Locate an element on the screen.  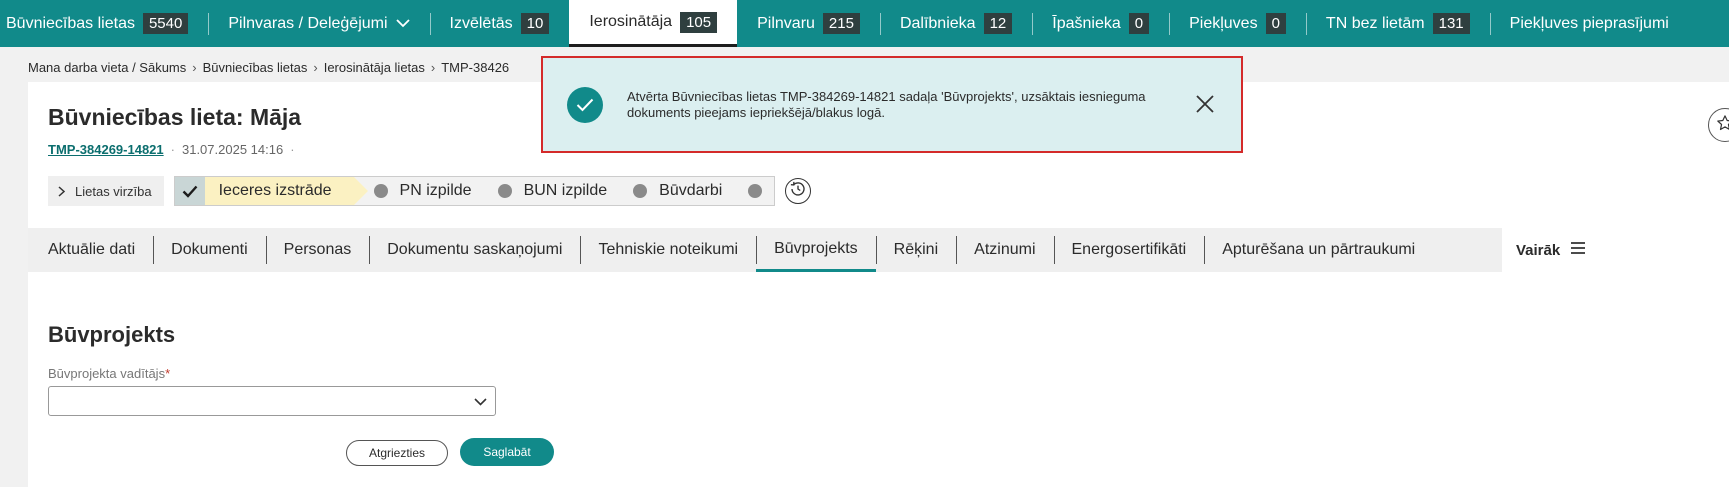
nav-item-label: Izvēlētās is located at coordinates (481, 23).